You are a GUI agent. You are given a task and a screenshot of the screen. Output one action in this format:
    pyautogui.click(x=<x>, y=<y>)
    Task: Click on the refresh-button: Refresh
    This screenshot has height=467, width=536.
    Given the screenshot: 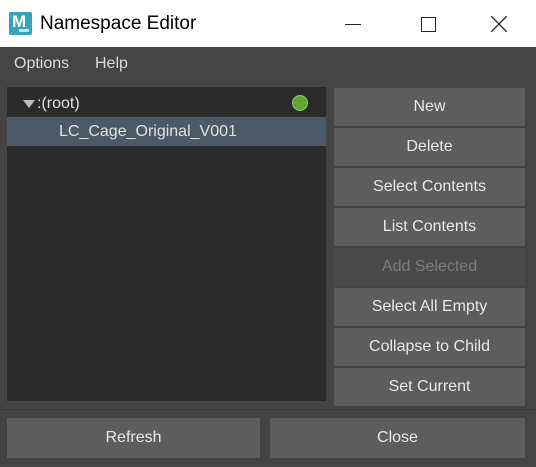 What is the action you would take?
    pyautogui.click(x=133, y=438)
    